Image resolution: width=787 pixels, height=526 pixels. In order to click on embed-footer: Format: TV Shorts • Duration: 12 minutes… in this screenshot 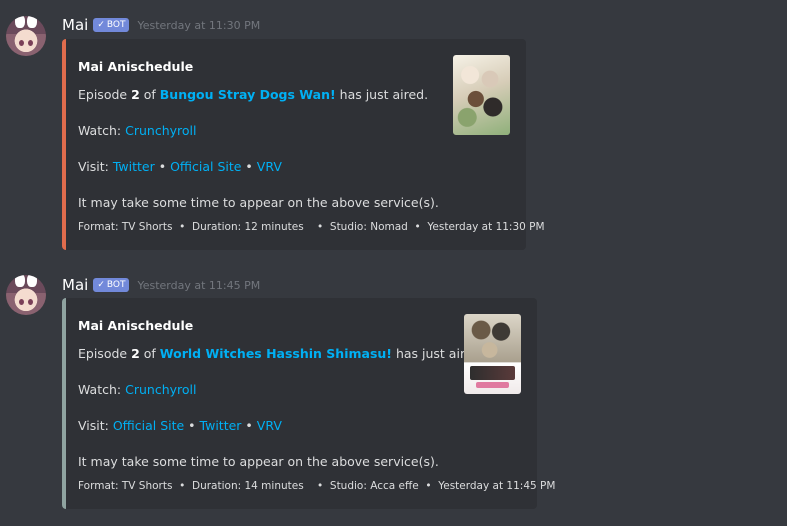, I will do `click(311, 227)`.